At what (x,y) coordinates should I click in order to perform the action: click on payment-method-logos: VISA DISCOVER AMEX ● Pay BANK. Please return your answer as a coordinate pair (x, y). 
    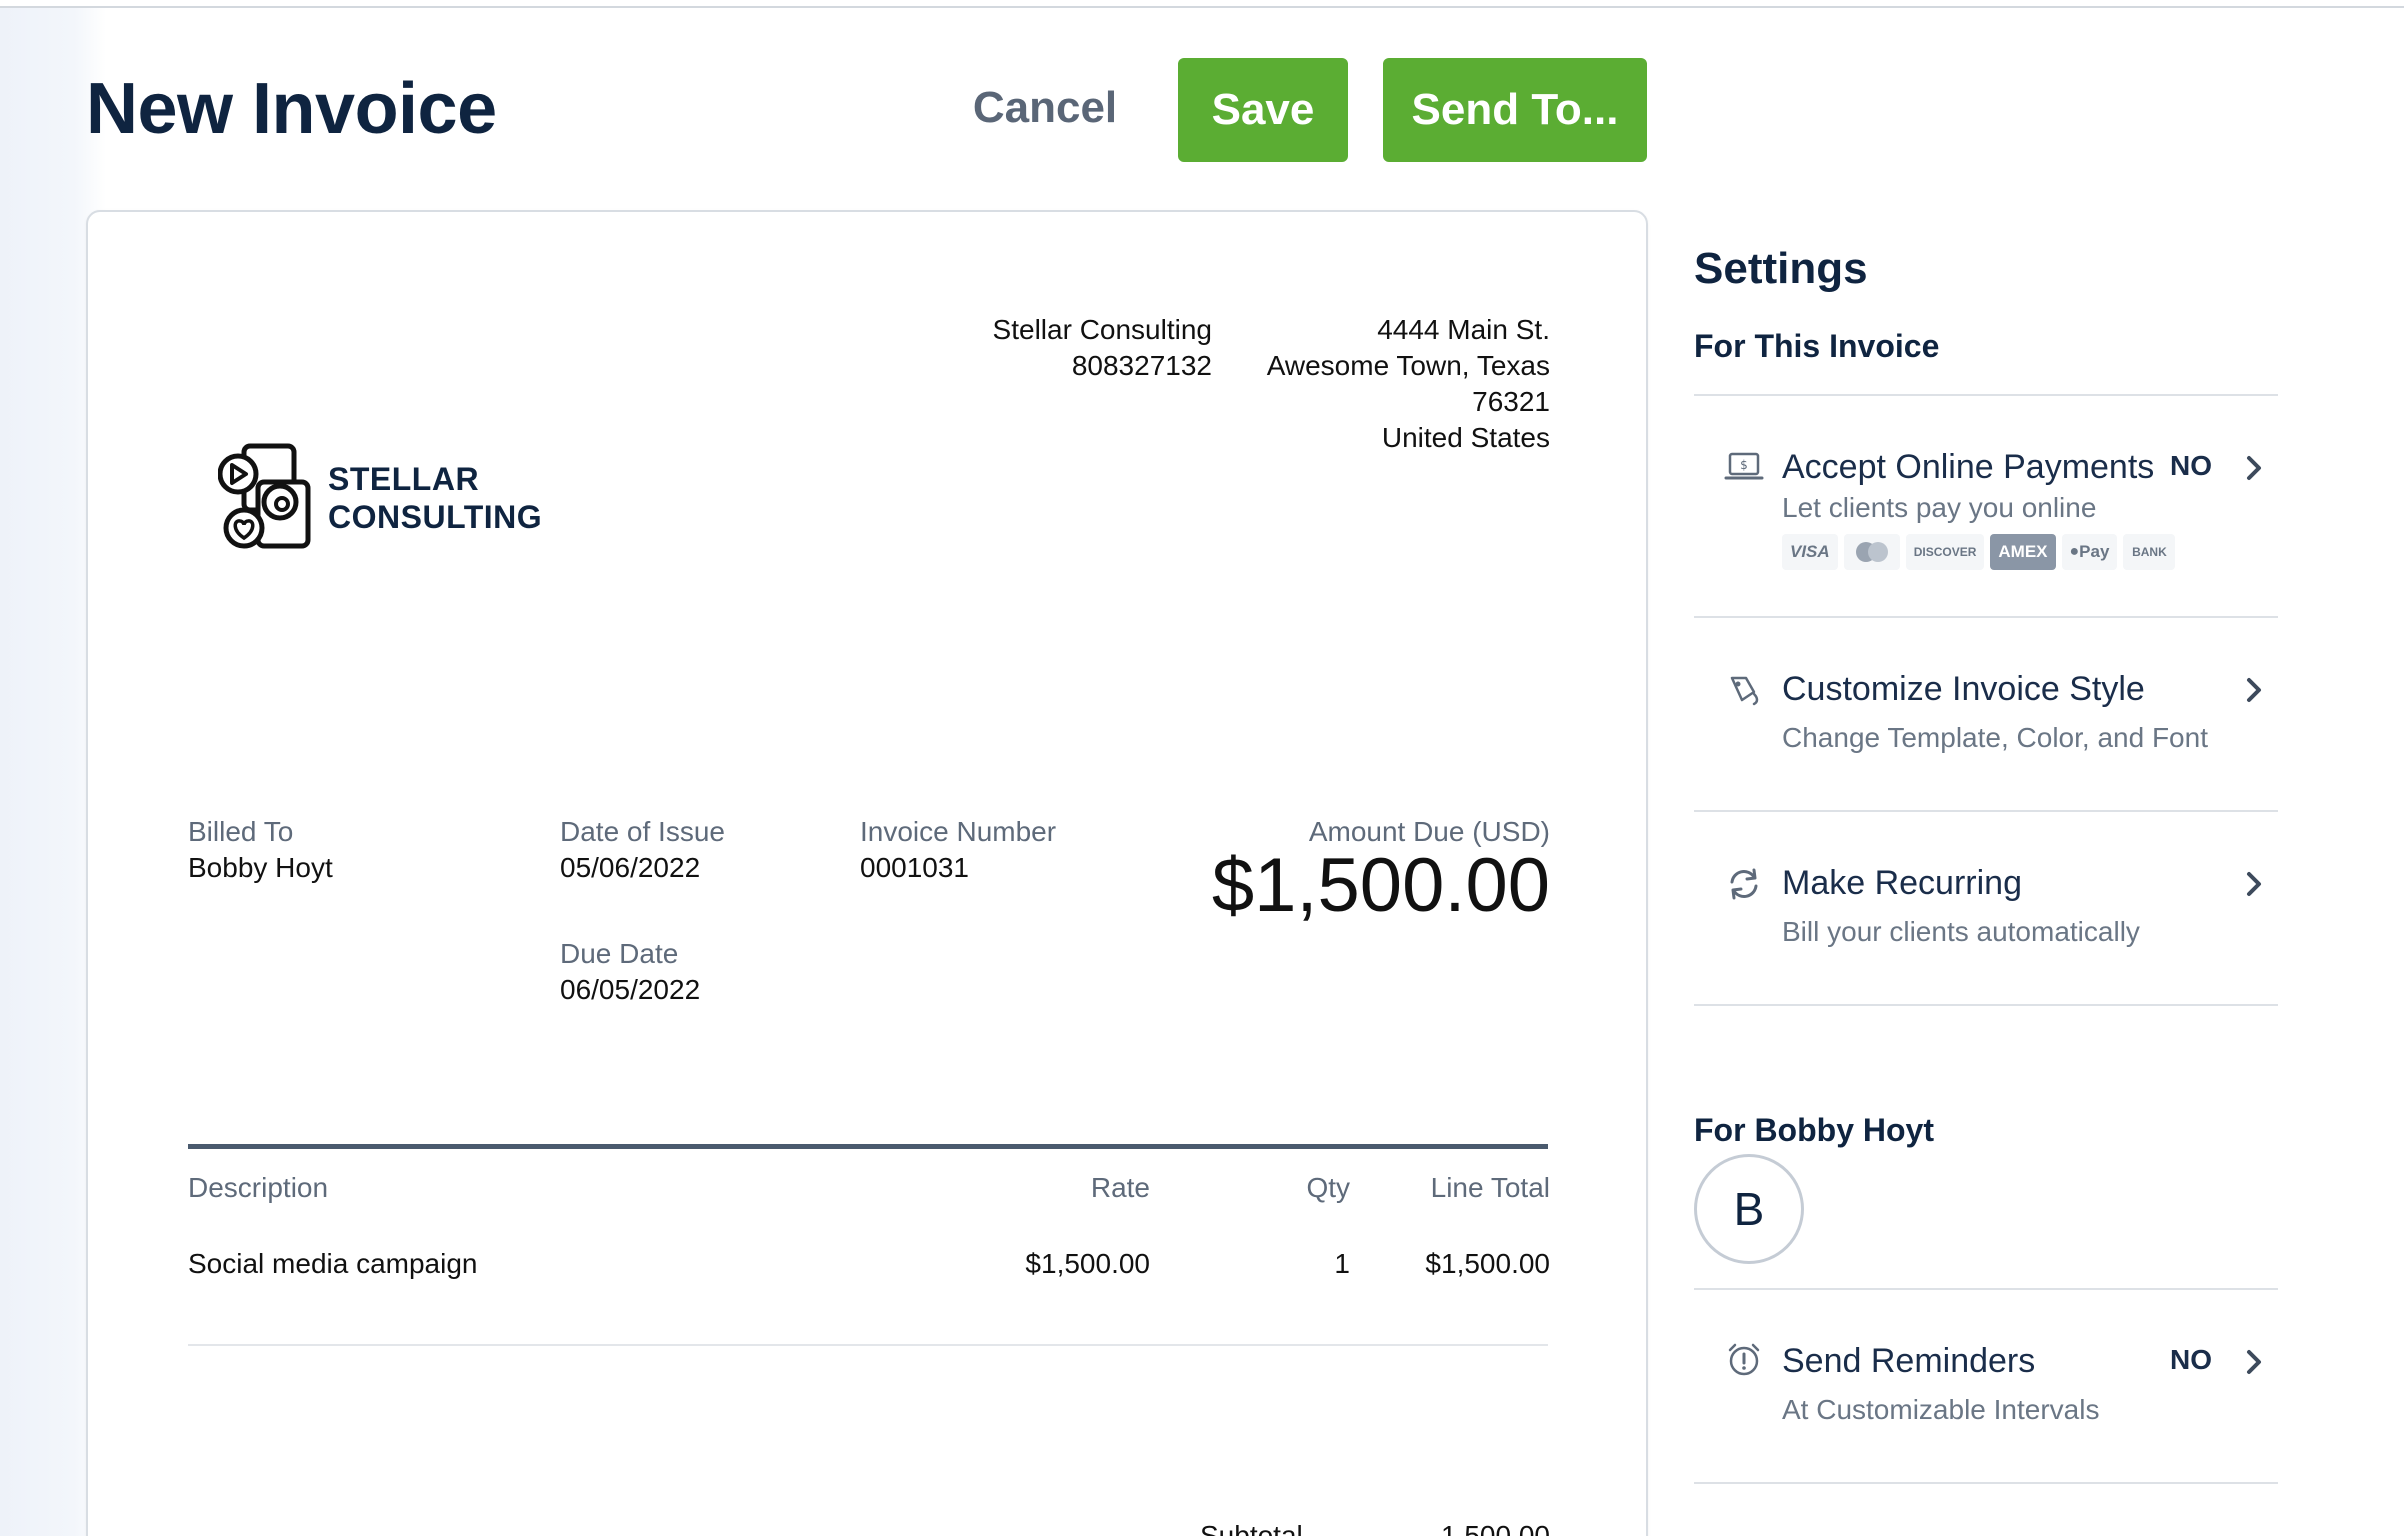
    Looking at the image, I should click on (1979, 552).